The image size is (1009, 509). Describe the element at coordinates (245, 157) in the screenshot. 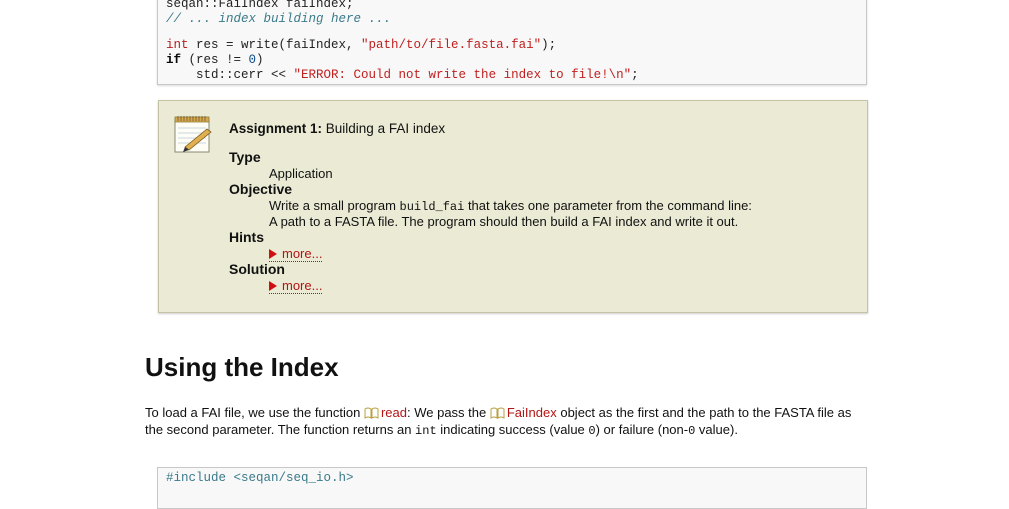

I see `type-term: Type` at that location.